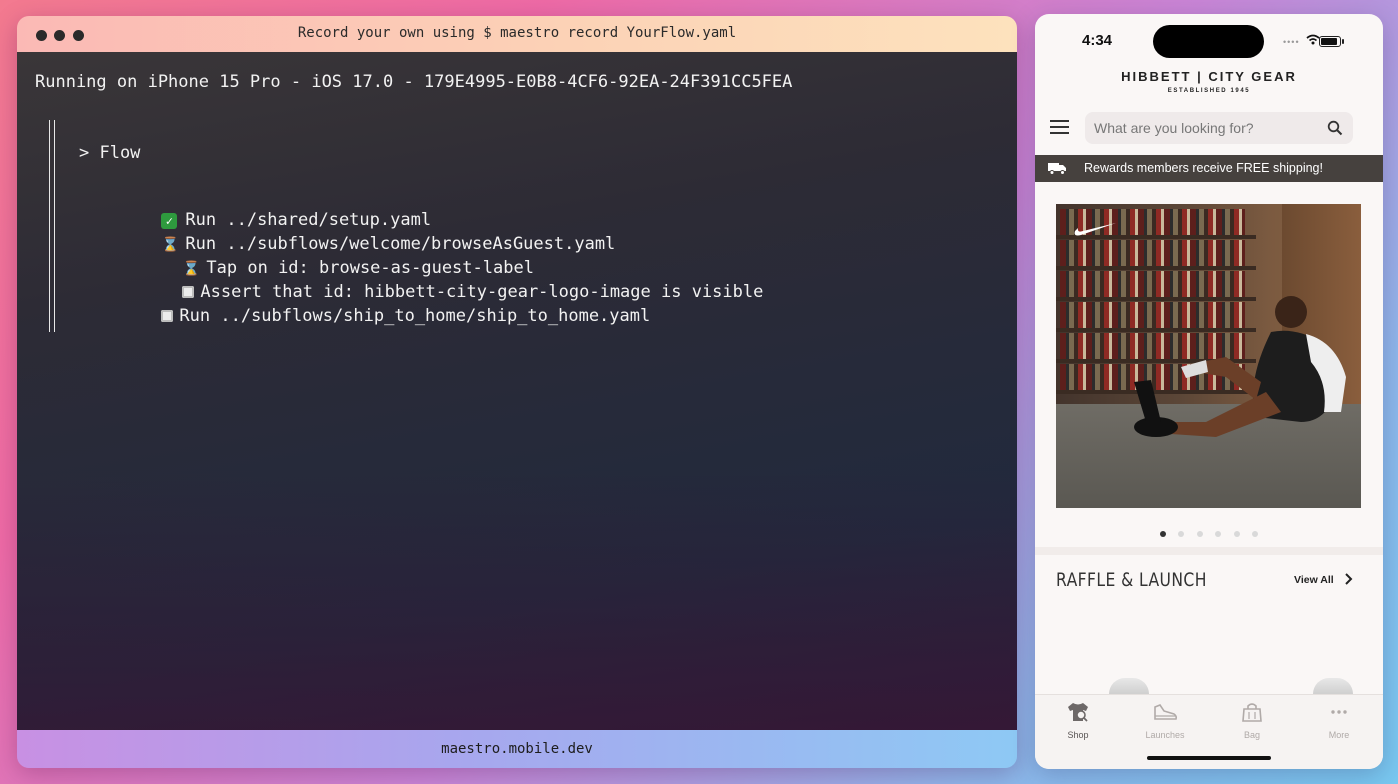 The image size is (1398, 784). I want to click on search-bar, so click(1219, 128).